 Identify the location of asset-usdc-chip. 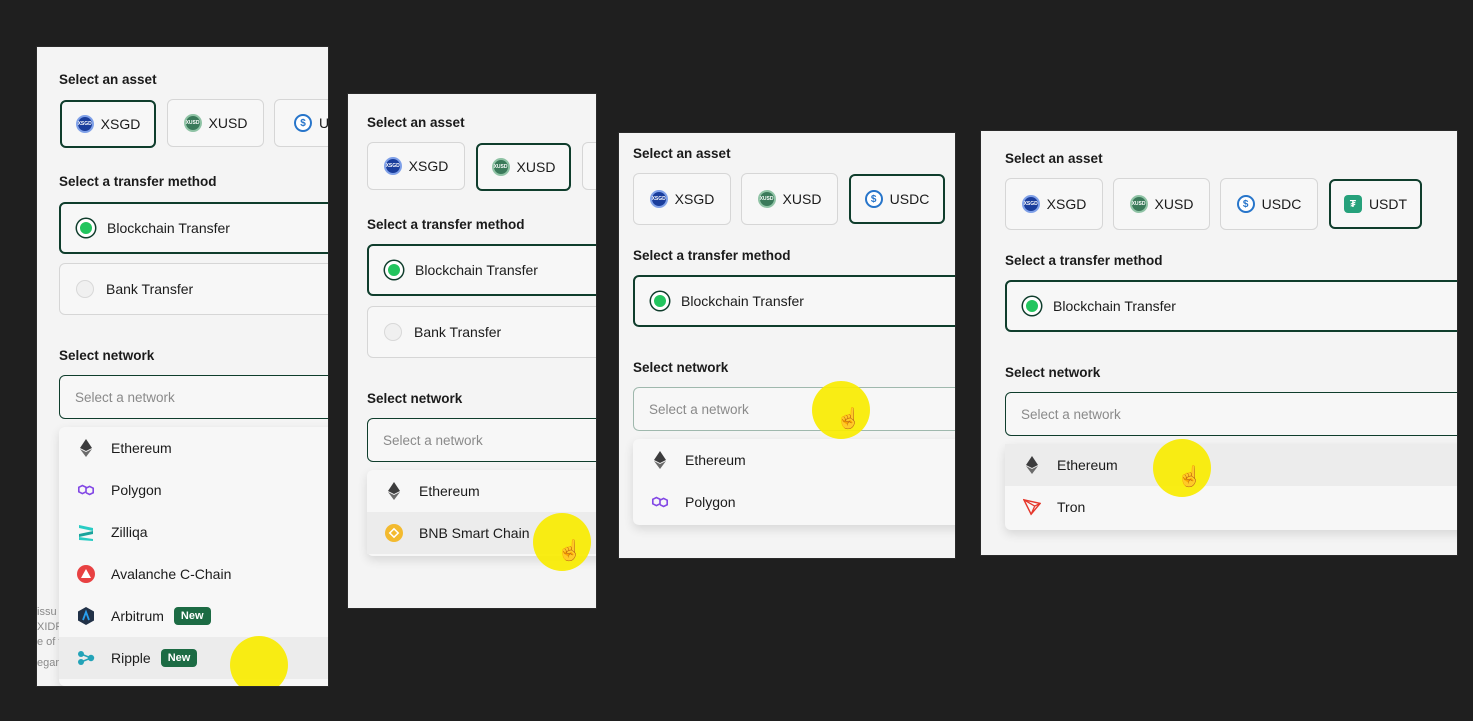
(589, 166).